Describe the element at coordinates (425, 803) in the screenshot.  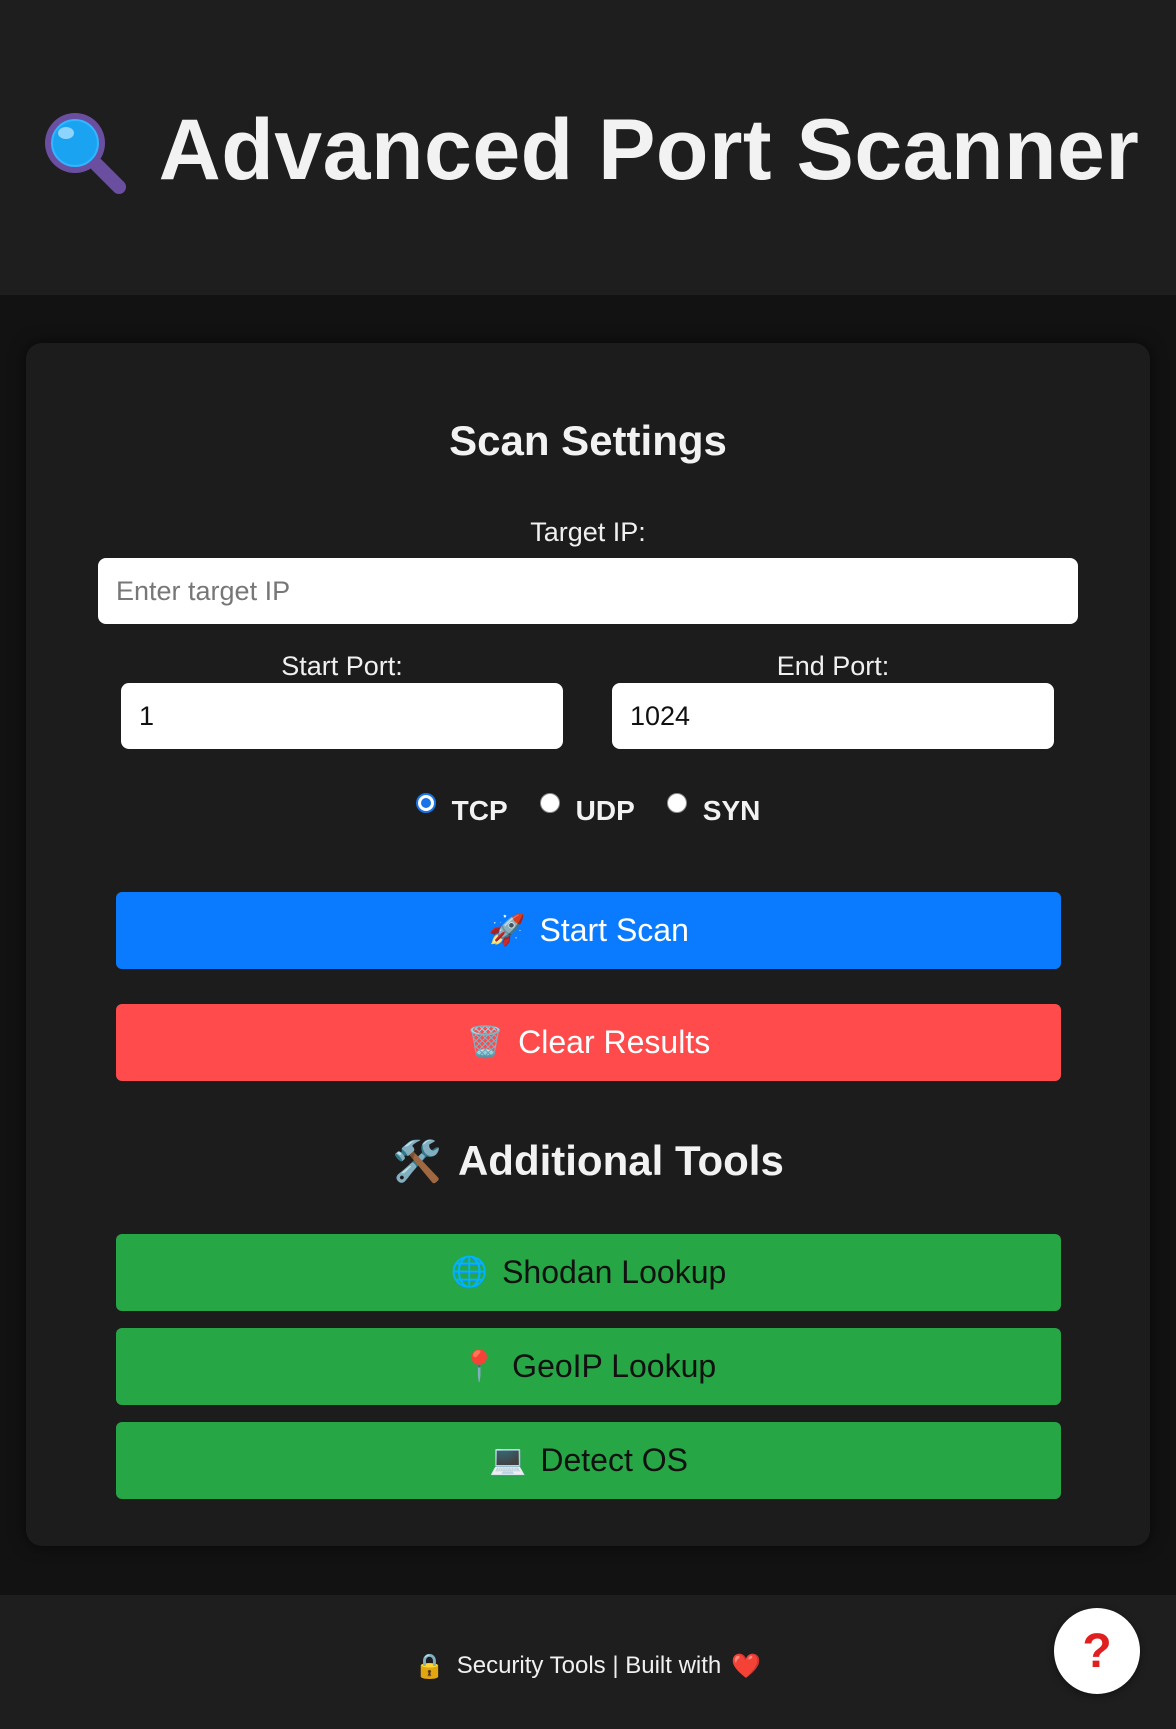
I see `radio-tcp` at that location.